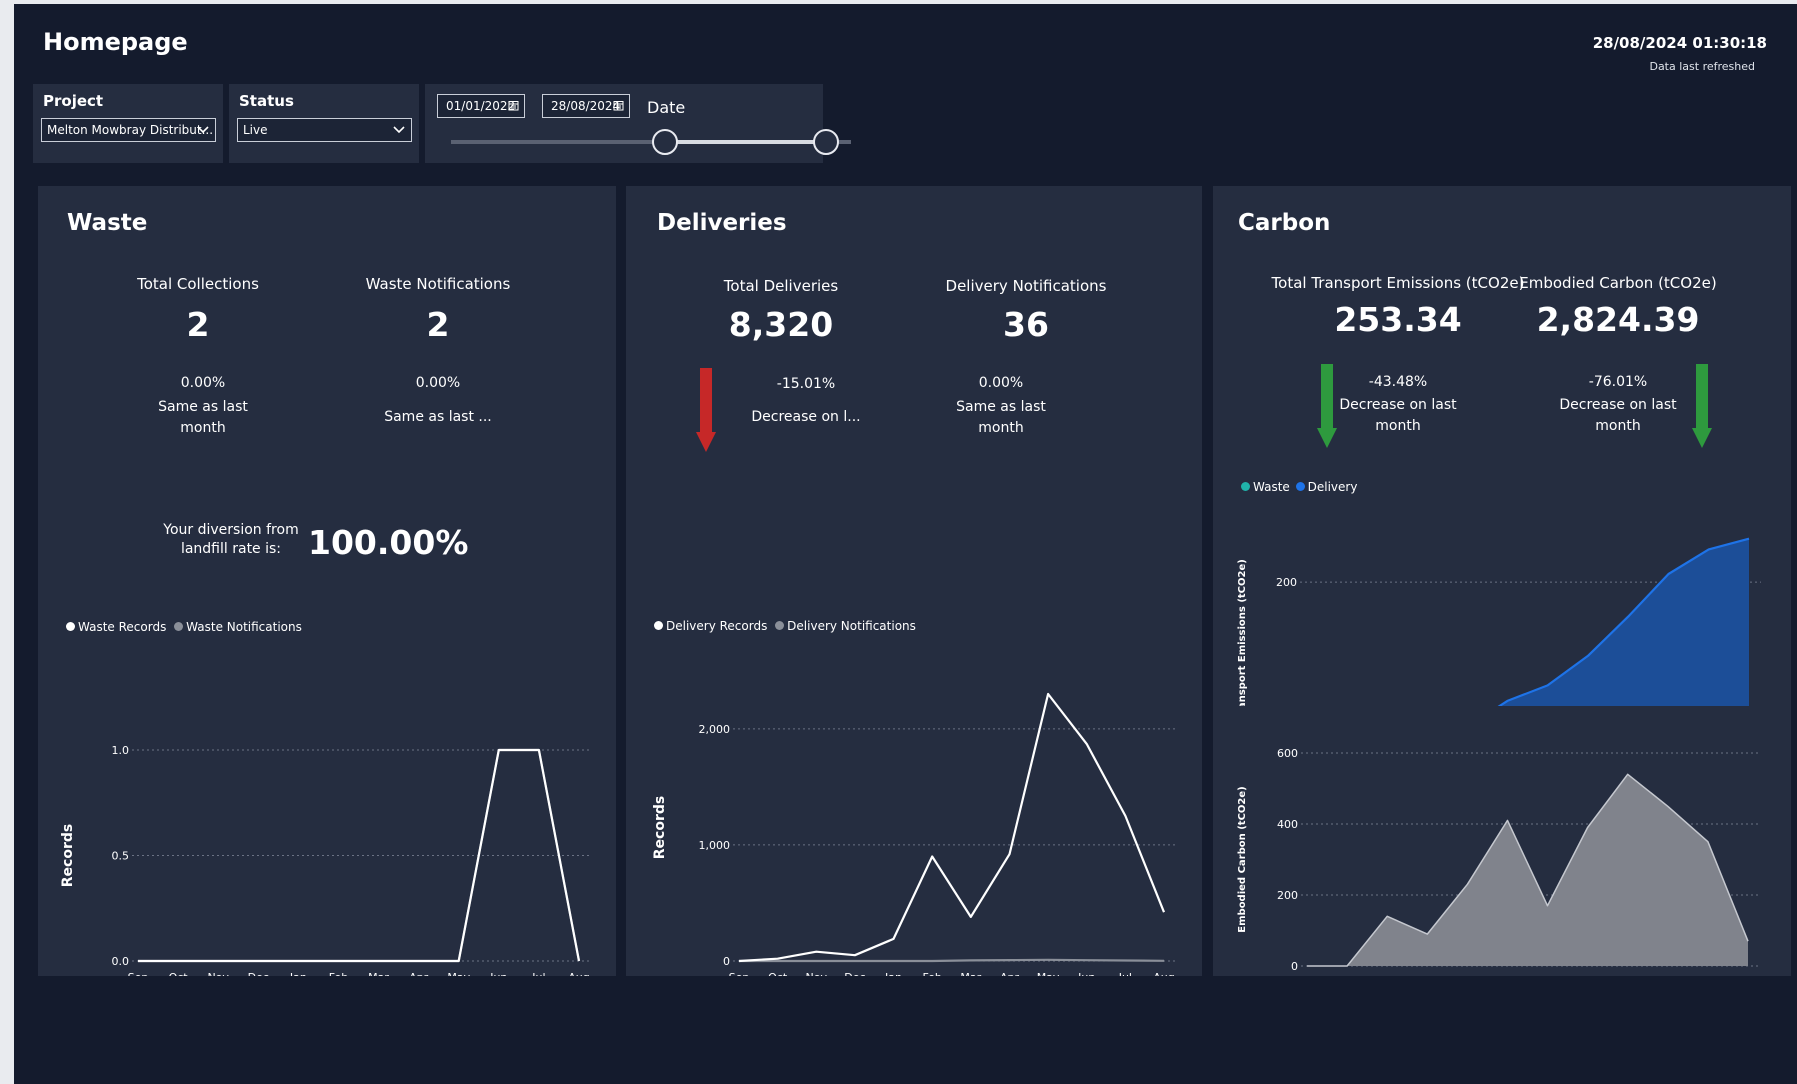 The height and width of the screenshot is (1084, 1797). Describe the element at coordinates (1398, 319) in the screenshot. I see `transport-emissions-value: 253.34` at that location.